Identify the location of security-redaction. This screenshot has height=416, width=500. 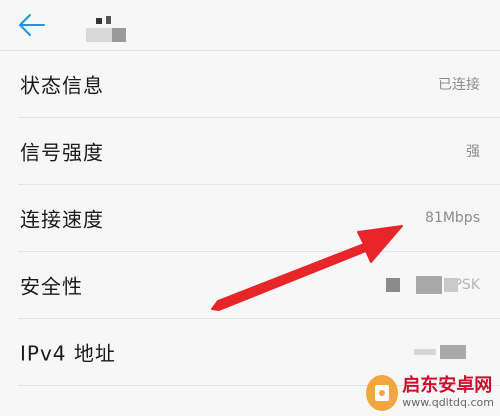
(429, 285).